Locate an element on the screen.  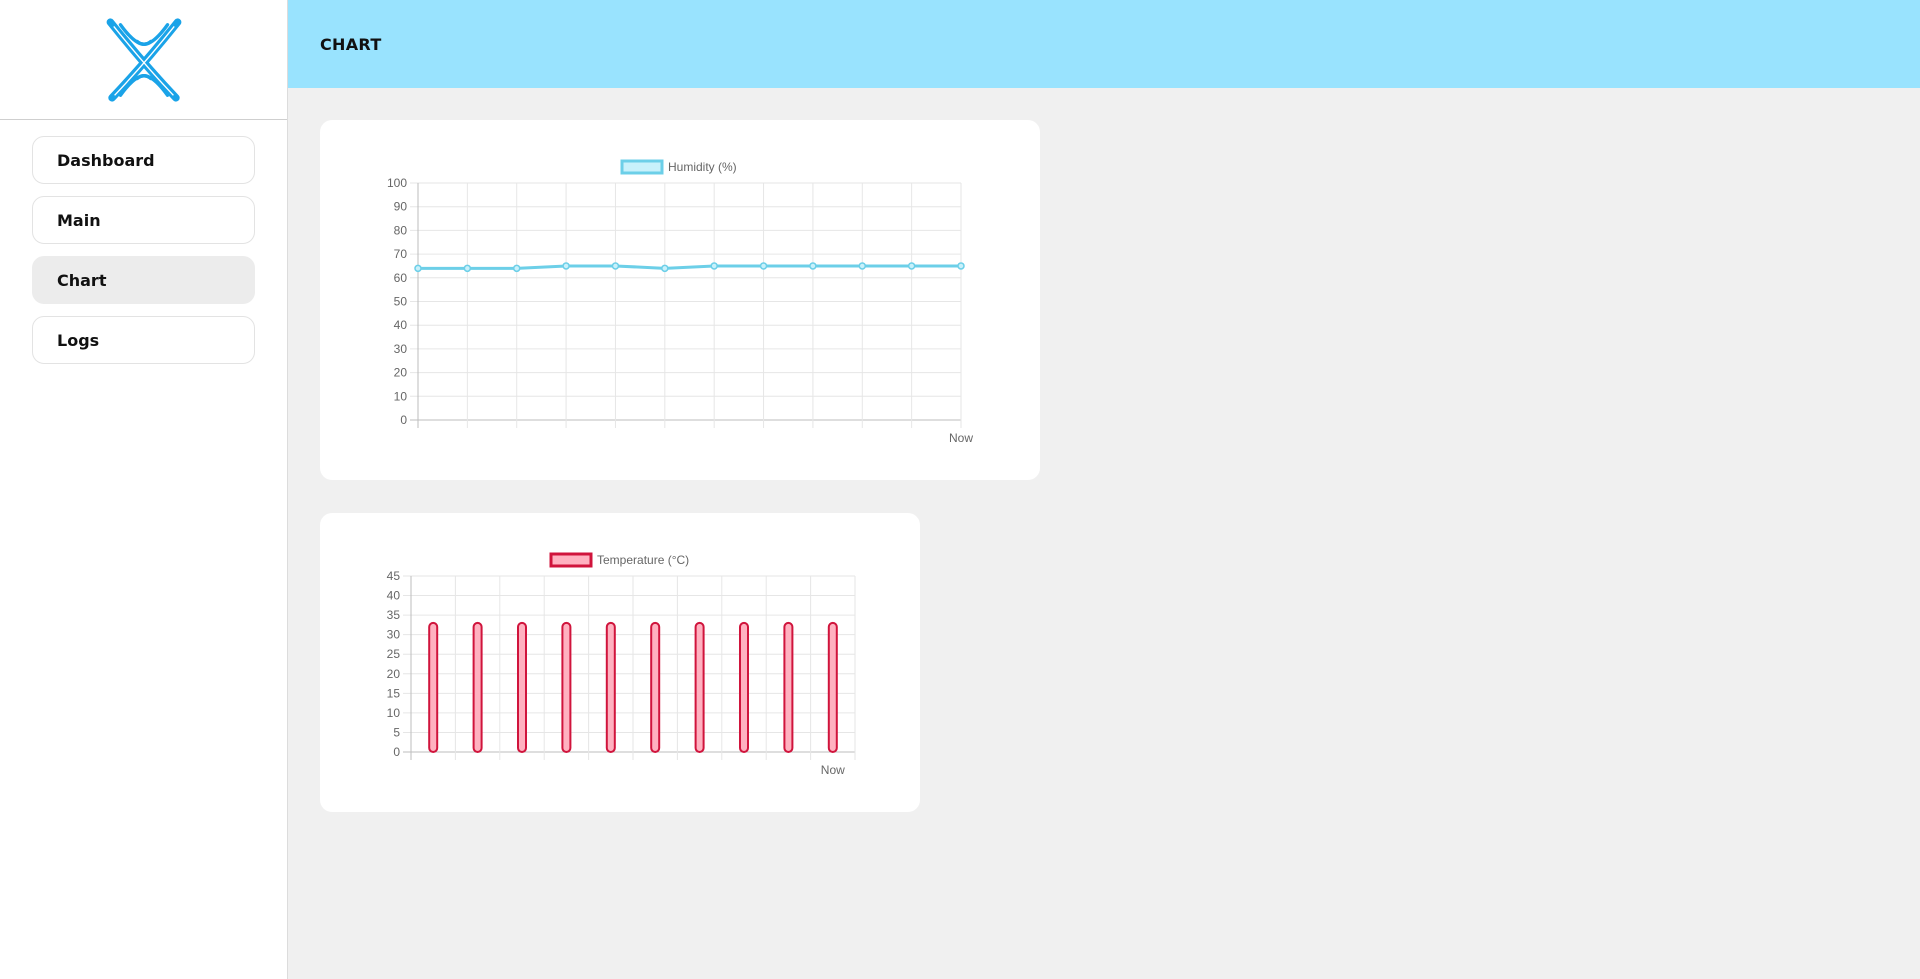
logo-area is located at coordinates (143, 60).